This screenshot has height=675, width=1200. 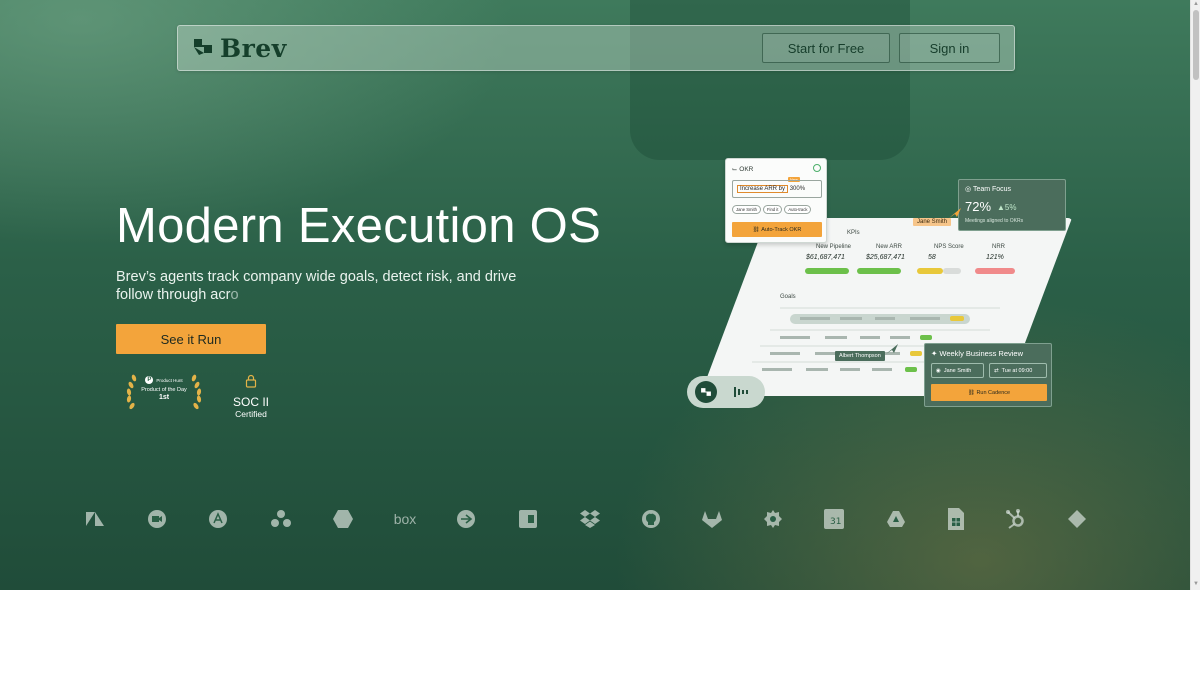 What do you see at coordinates (994, 221) in the screenshot?
I see `team-focus-note: Meetings aligned to OKRs` at bounding box center [994, 221].